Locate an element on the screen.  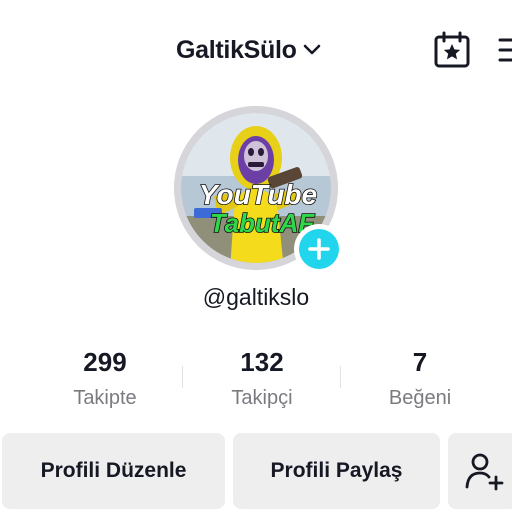
add-friends-button is located at coordinates (480, 471).